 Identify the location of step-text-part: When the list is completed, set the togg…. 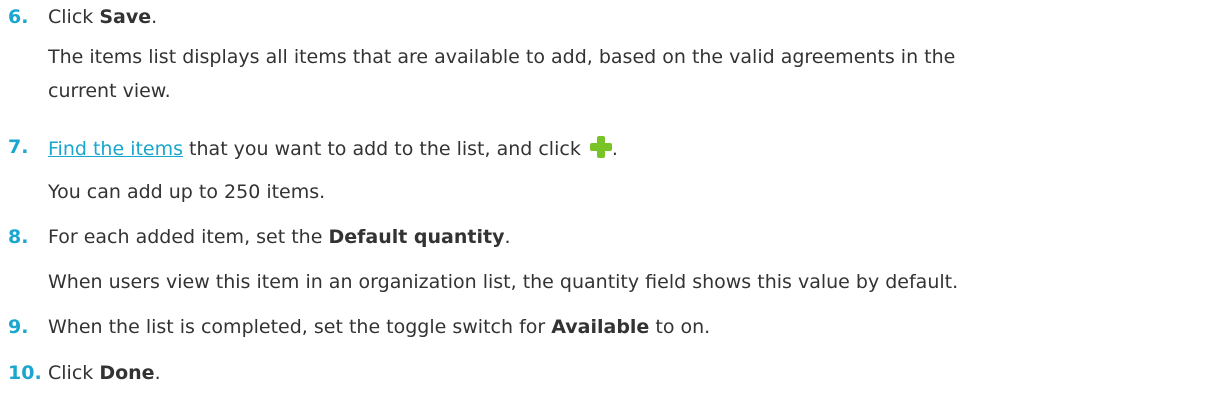
(300, 327).